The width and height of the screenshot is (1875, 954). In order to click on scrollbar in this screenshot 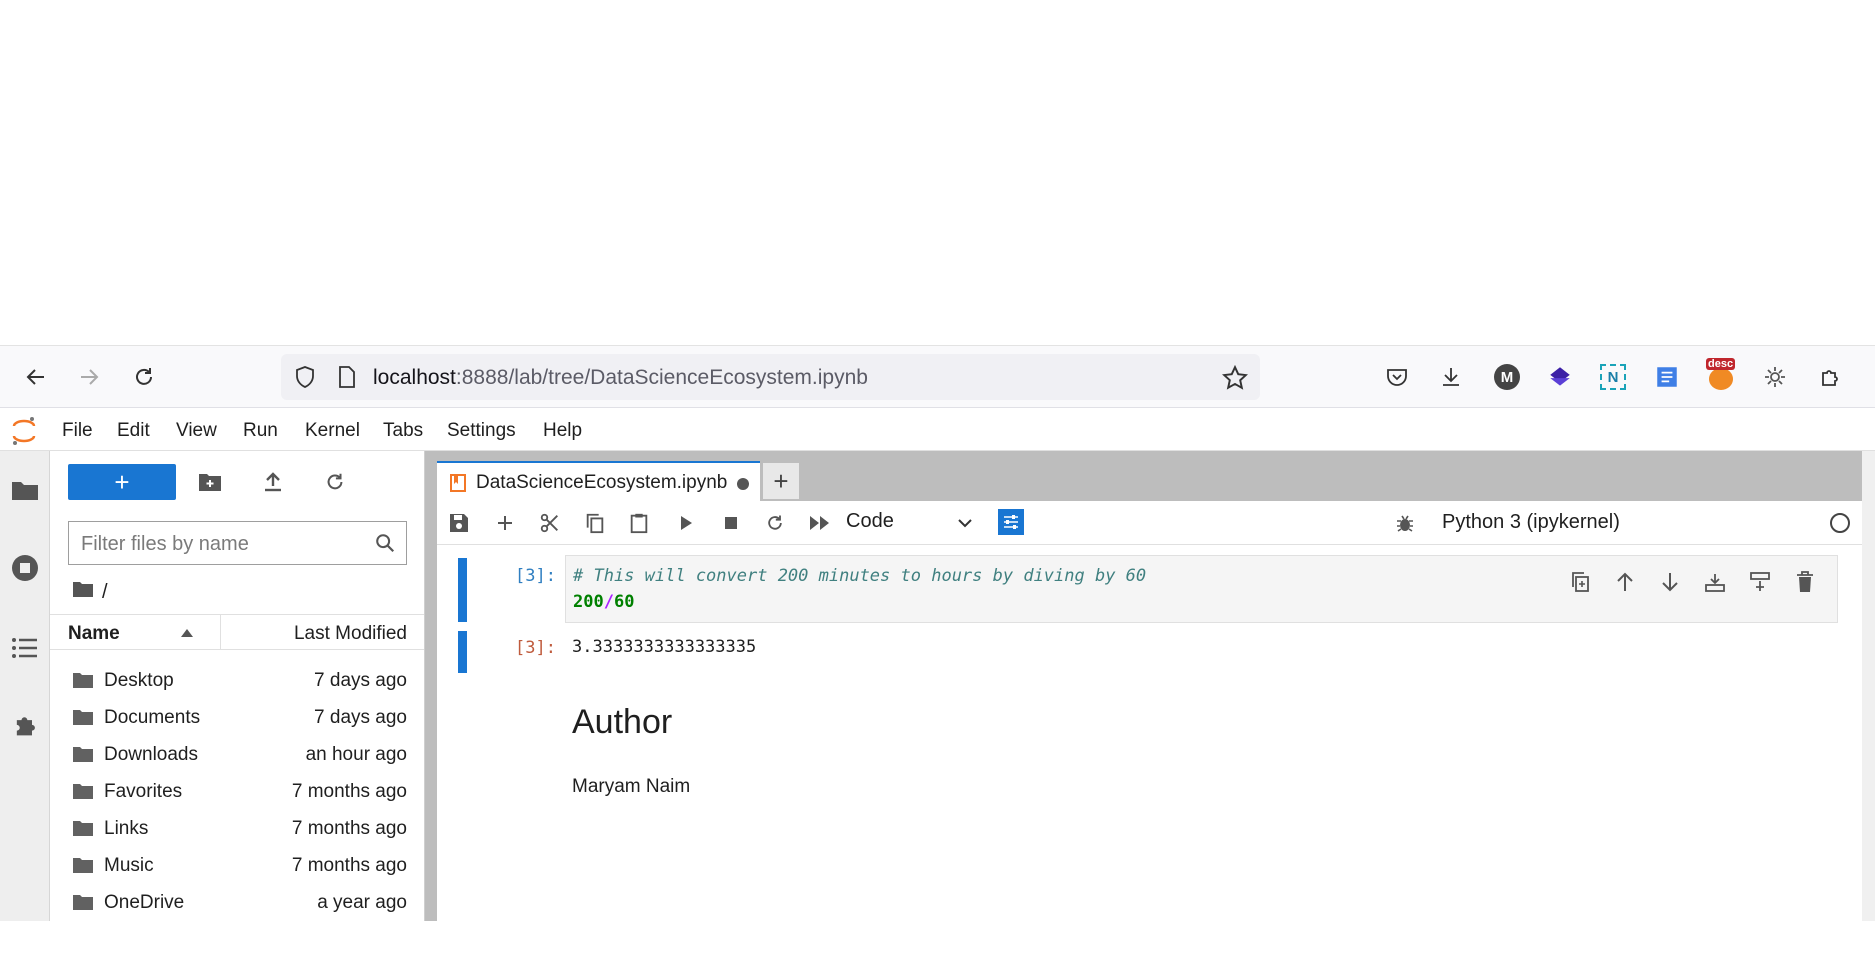, I will do `click(1868, 686)`.